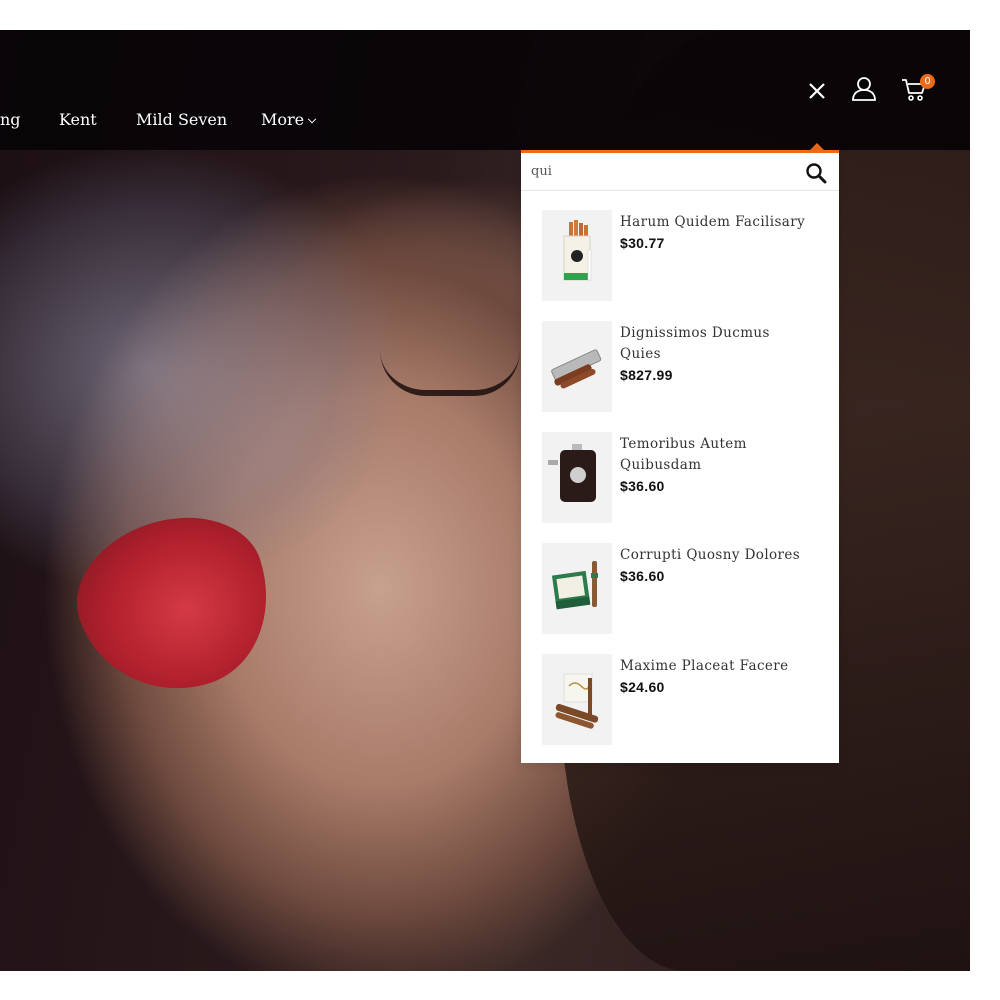  What do you see at coordinates (78, 120) in the screenshot?
I see `nav-item-kent: Kent` at bounding box center [78, 120].